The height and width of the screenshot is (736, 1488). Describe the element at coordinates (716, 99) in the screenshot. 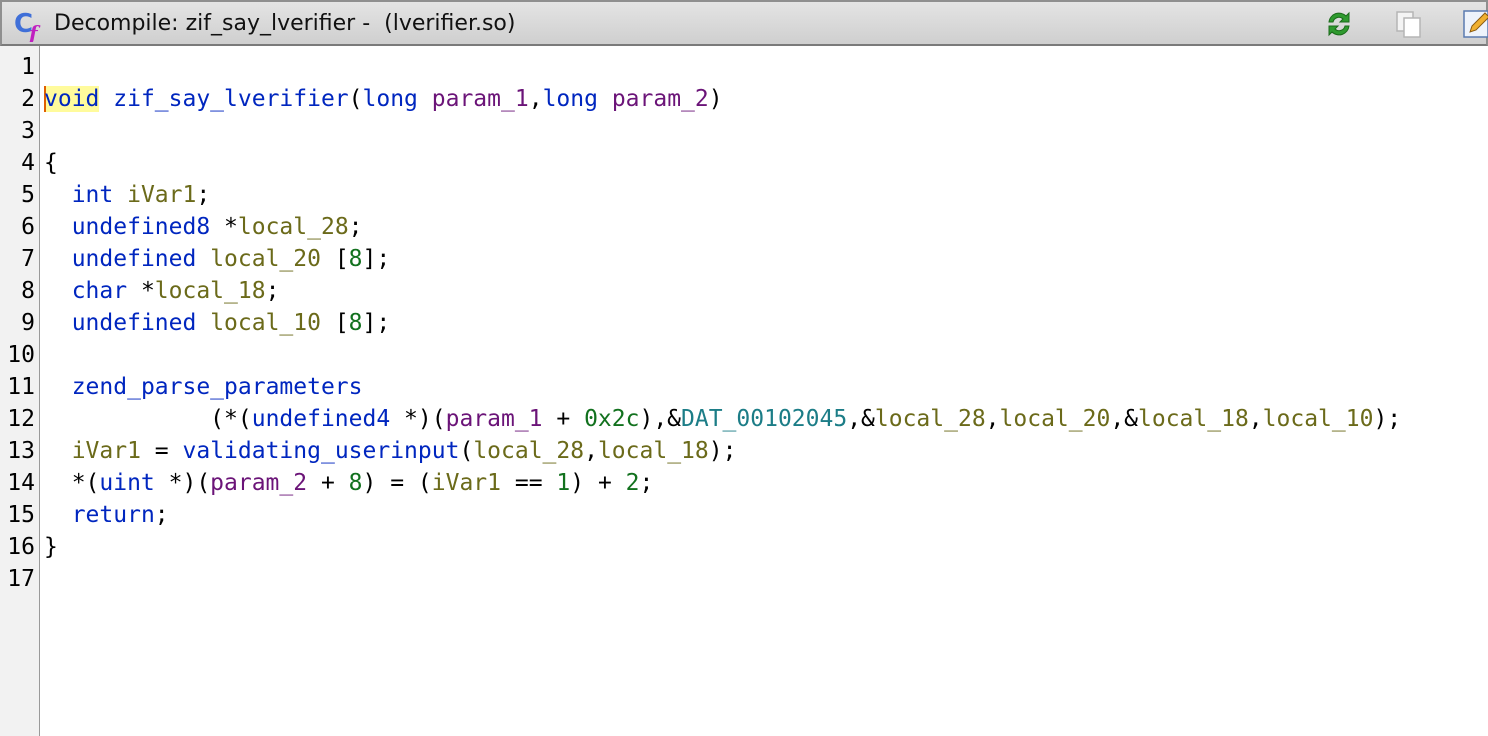

I see `code-token: )` at that location.